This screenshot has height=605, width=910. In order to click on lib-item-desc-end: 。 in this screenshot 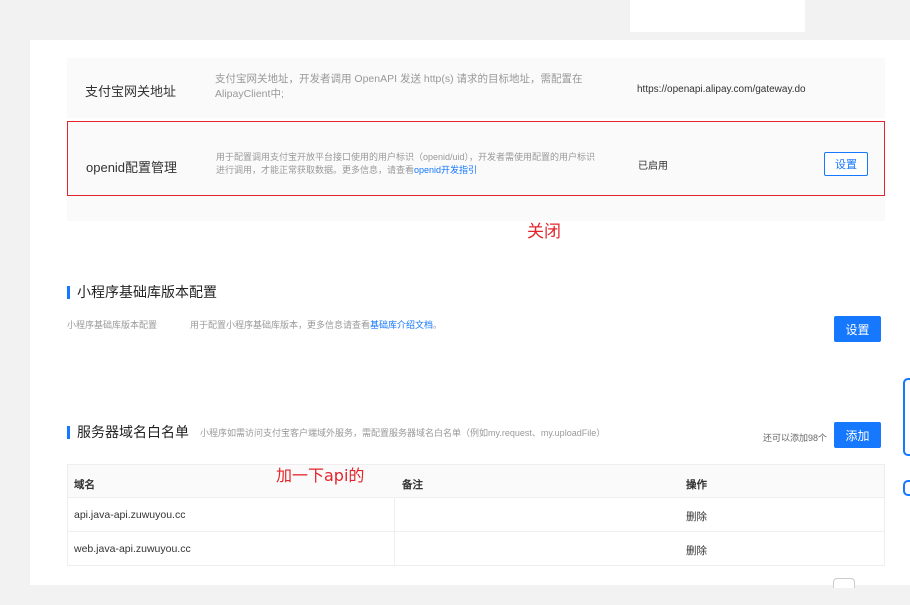, I will do `click(438, 325)`.